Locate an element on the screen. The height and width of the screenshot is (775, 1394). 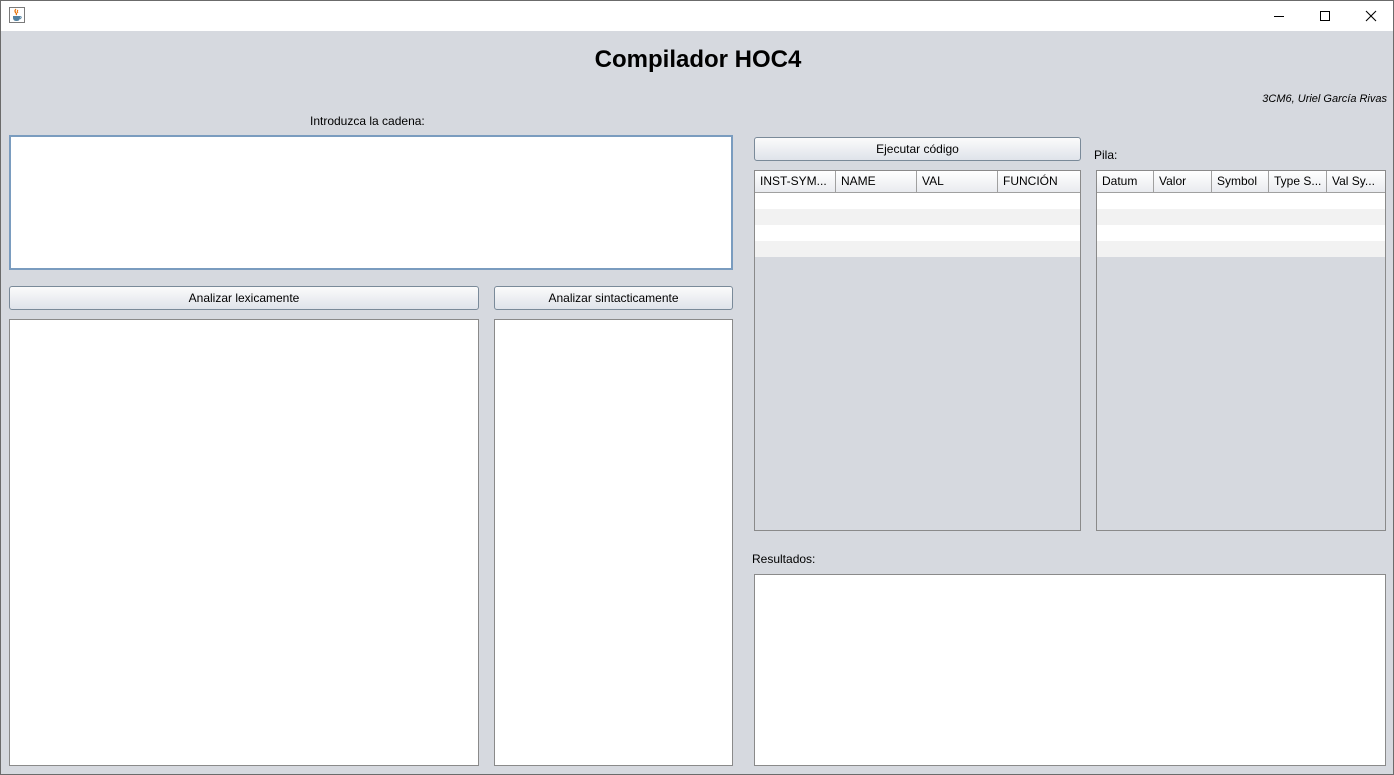
code-input-textarea is located at coordinates (371, 202).